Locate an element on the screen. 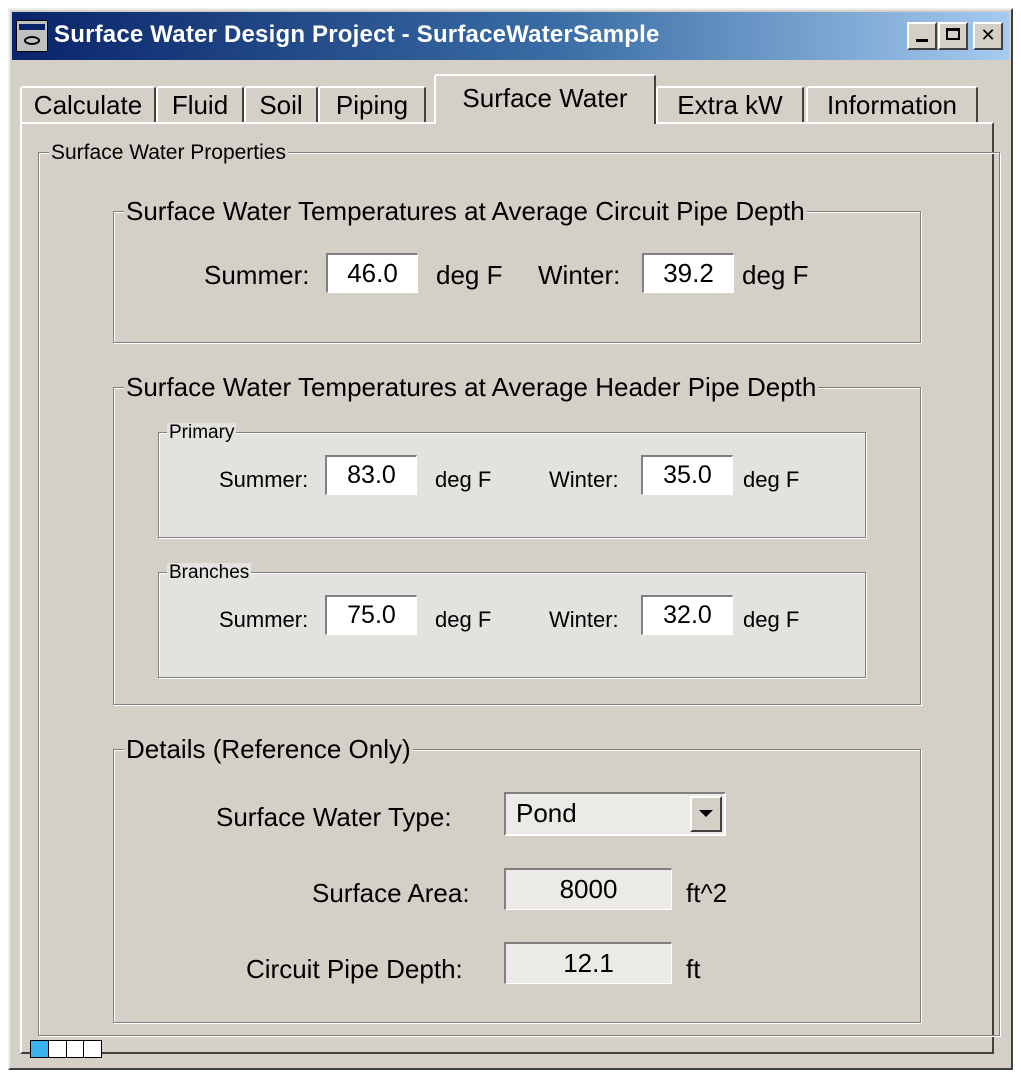 The height and width of the screenshot is (1078, 1021). surface-water-type-dropdown: Pond is located at coordinates (615, 814).